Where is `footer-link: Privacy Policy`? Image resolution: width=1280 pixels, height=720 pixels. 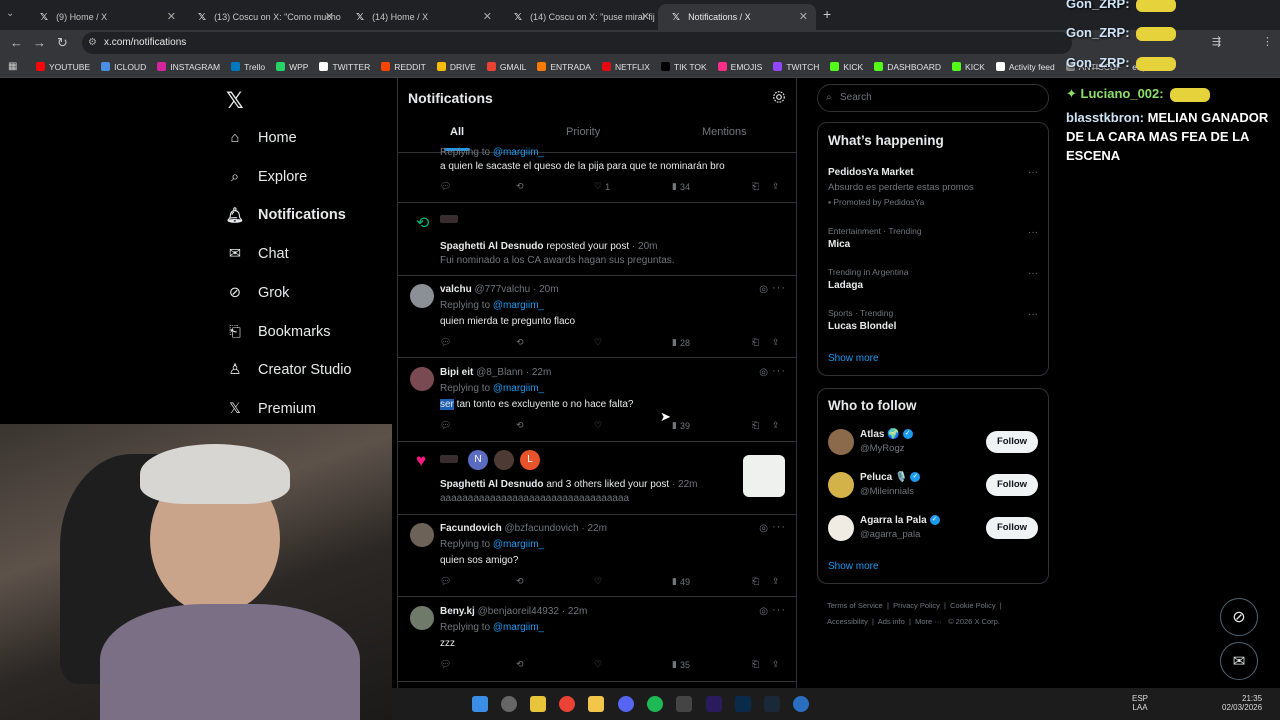 footer-link: Privacy Policy is located at coordinates (916, 605).